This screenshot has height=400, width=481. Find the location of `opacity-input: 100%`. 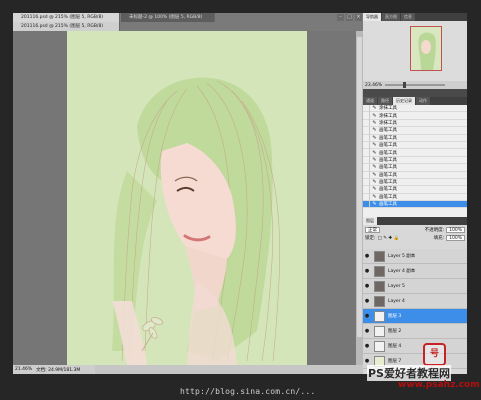

opacity-input: 100% is located at coordinates (455, 230).